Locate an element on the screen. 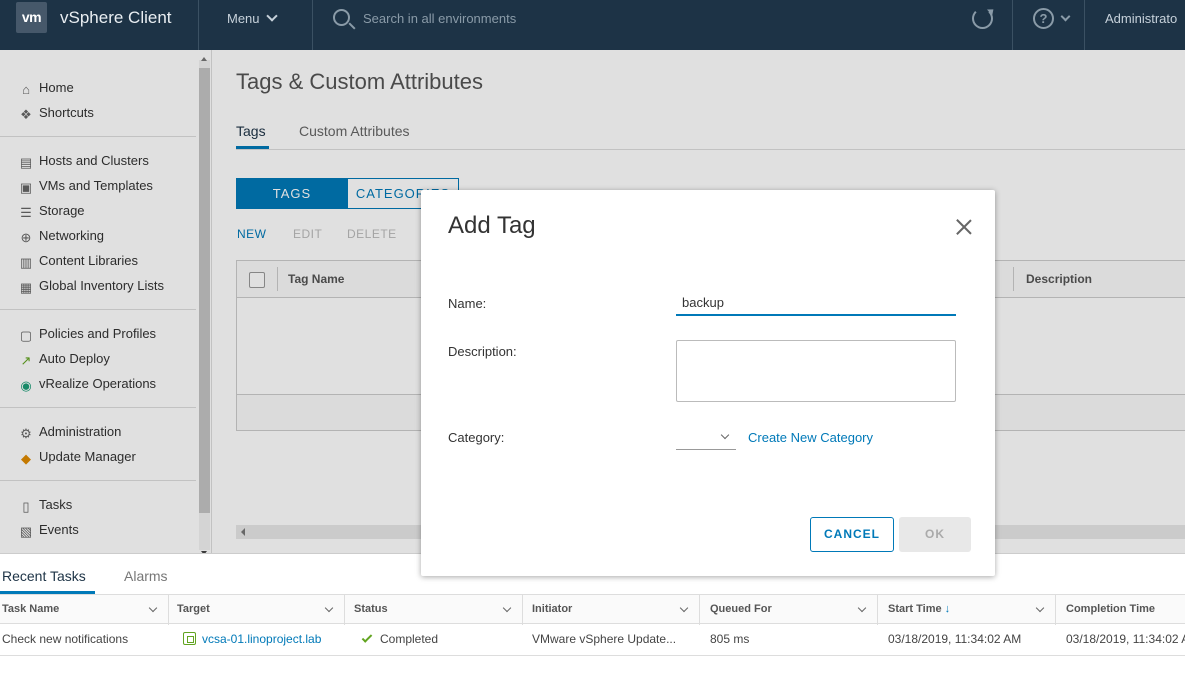 Image resolution: width=1185 pixels, height=685 pixels. target-link: vcsa-01.linoproject.lab is located at coordinates (261, 639).